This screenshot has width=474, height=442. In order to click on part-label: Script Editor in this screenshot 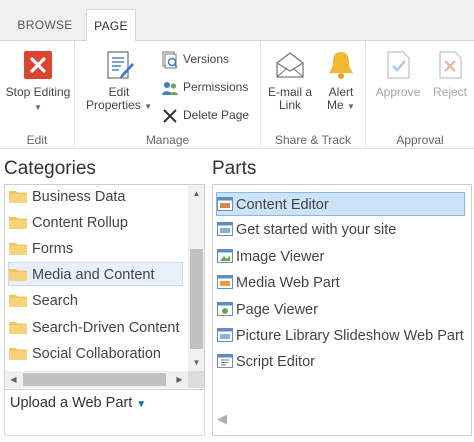, I will do `click(275, 362)`.